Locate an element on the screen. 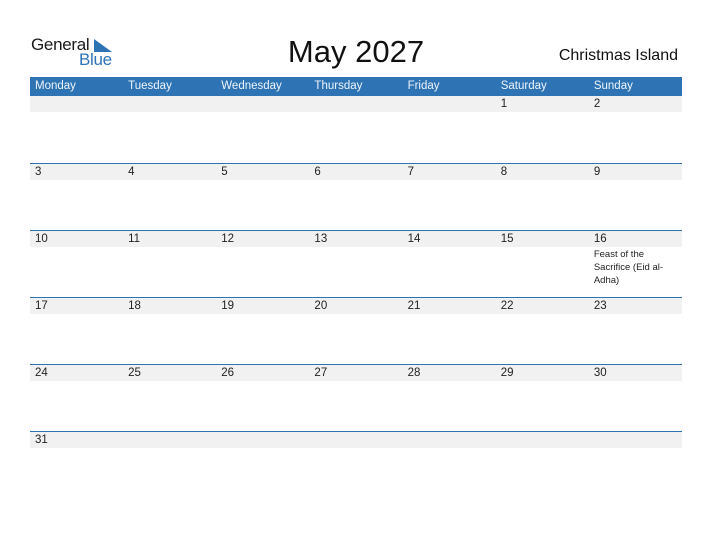  holiday-event: Feast of the Sacrifice (Eid al-Adha) is located at coordinates (628, 267).